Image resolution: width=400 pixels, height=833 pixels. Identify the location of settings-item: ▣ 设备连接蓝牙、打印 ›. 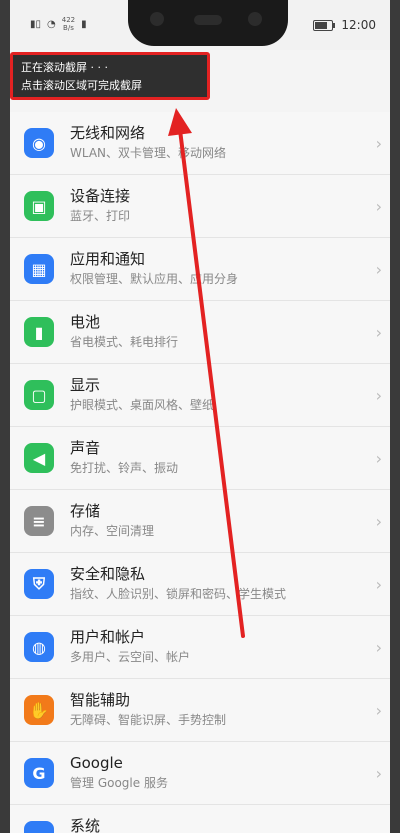
(200, 206).